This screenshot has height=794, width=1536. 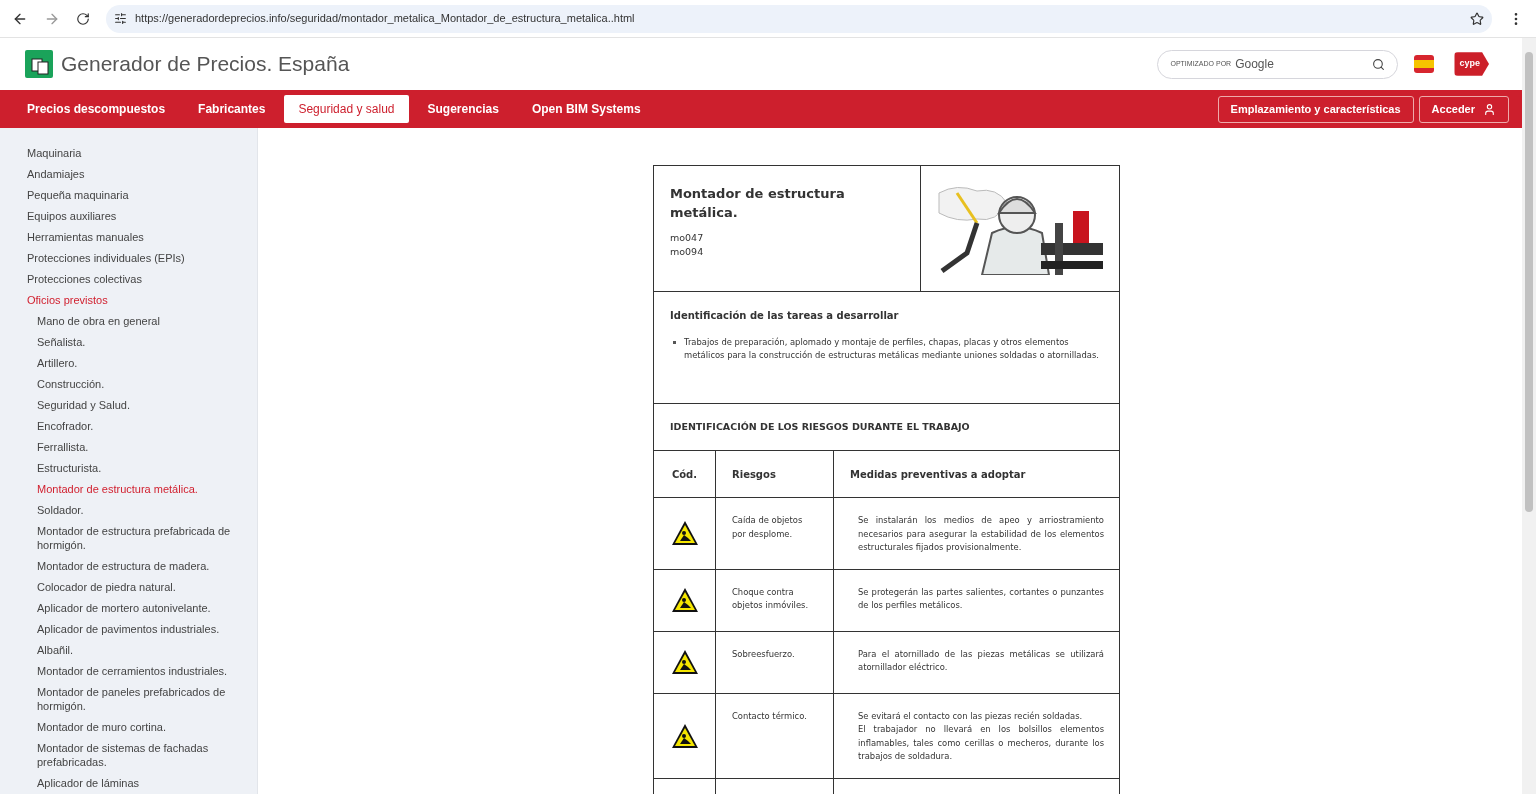 What do you see at coordinates (764, 654) in the screenshot?
I see `risk-text: Sobreesfuerzo.` at bounding box center [764, 654].